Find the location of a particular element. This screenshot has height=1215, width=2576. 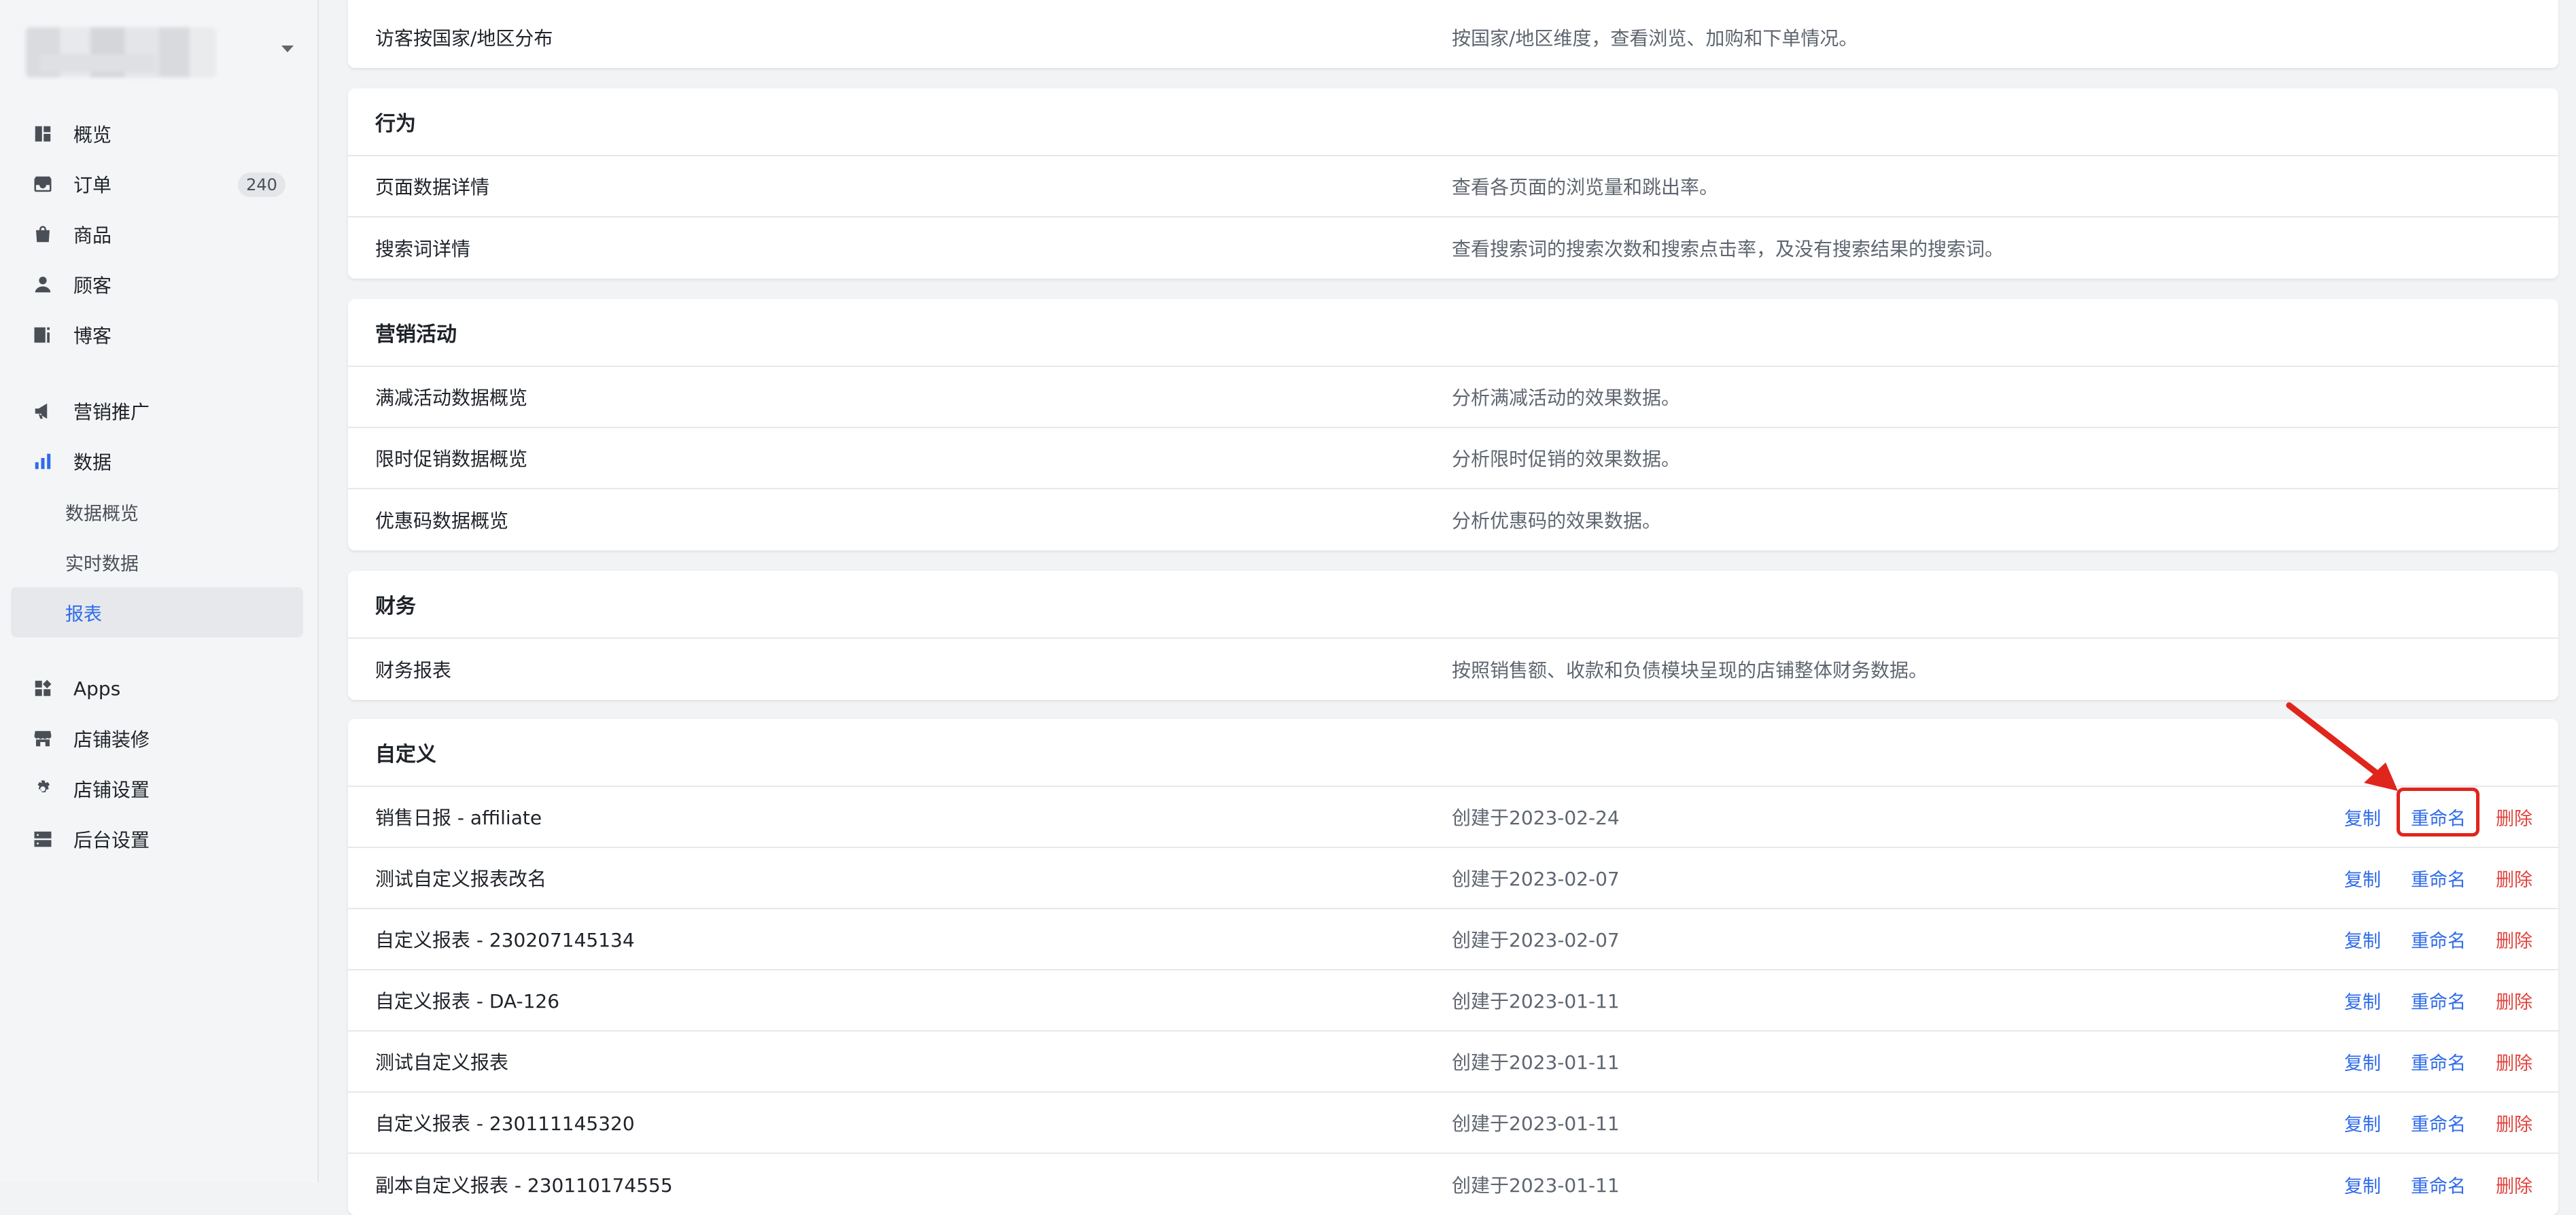

custom-report-row: 测试自定义报表改名 创建于2023-02-07 复制 重命名 删除 is located at coordinates (1453, 878).